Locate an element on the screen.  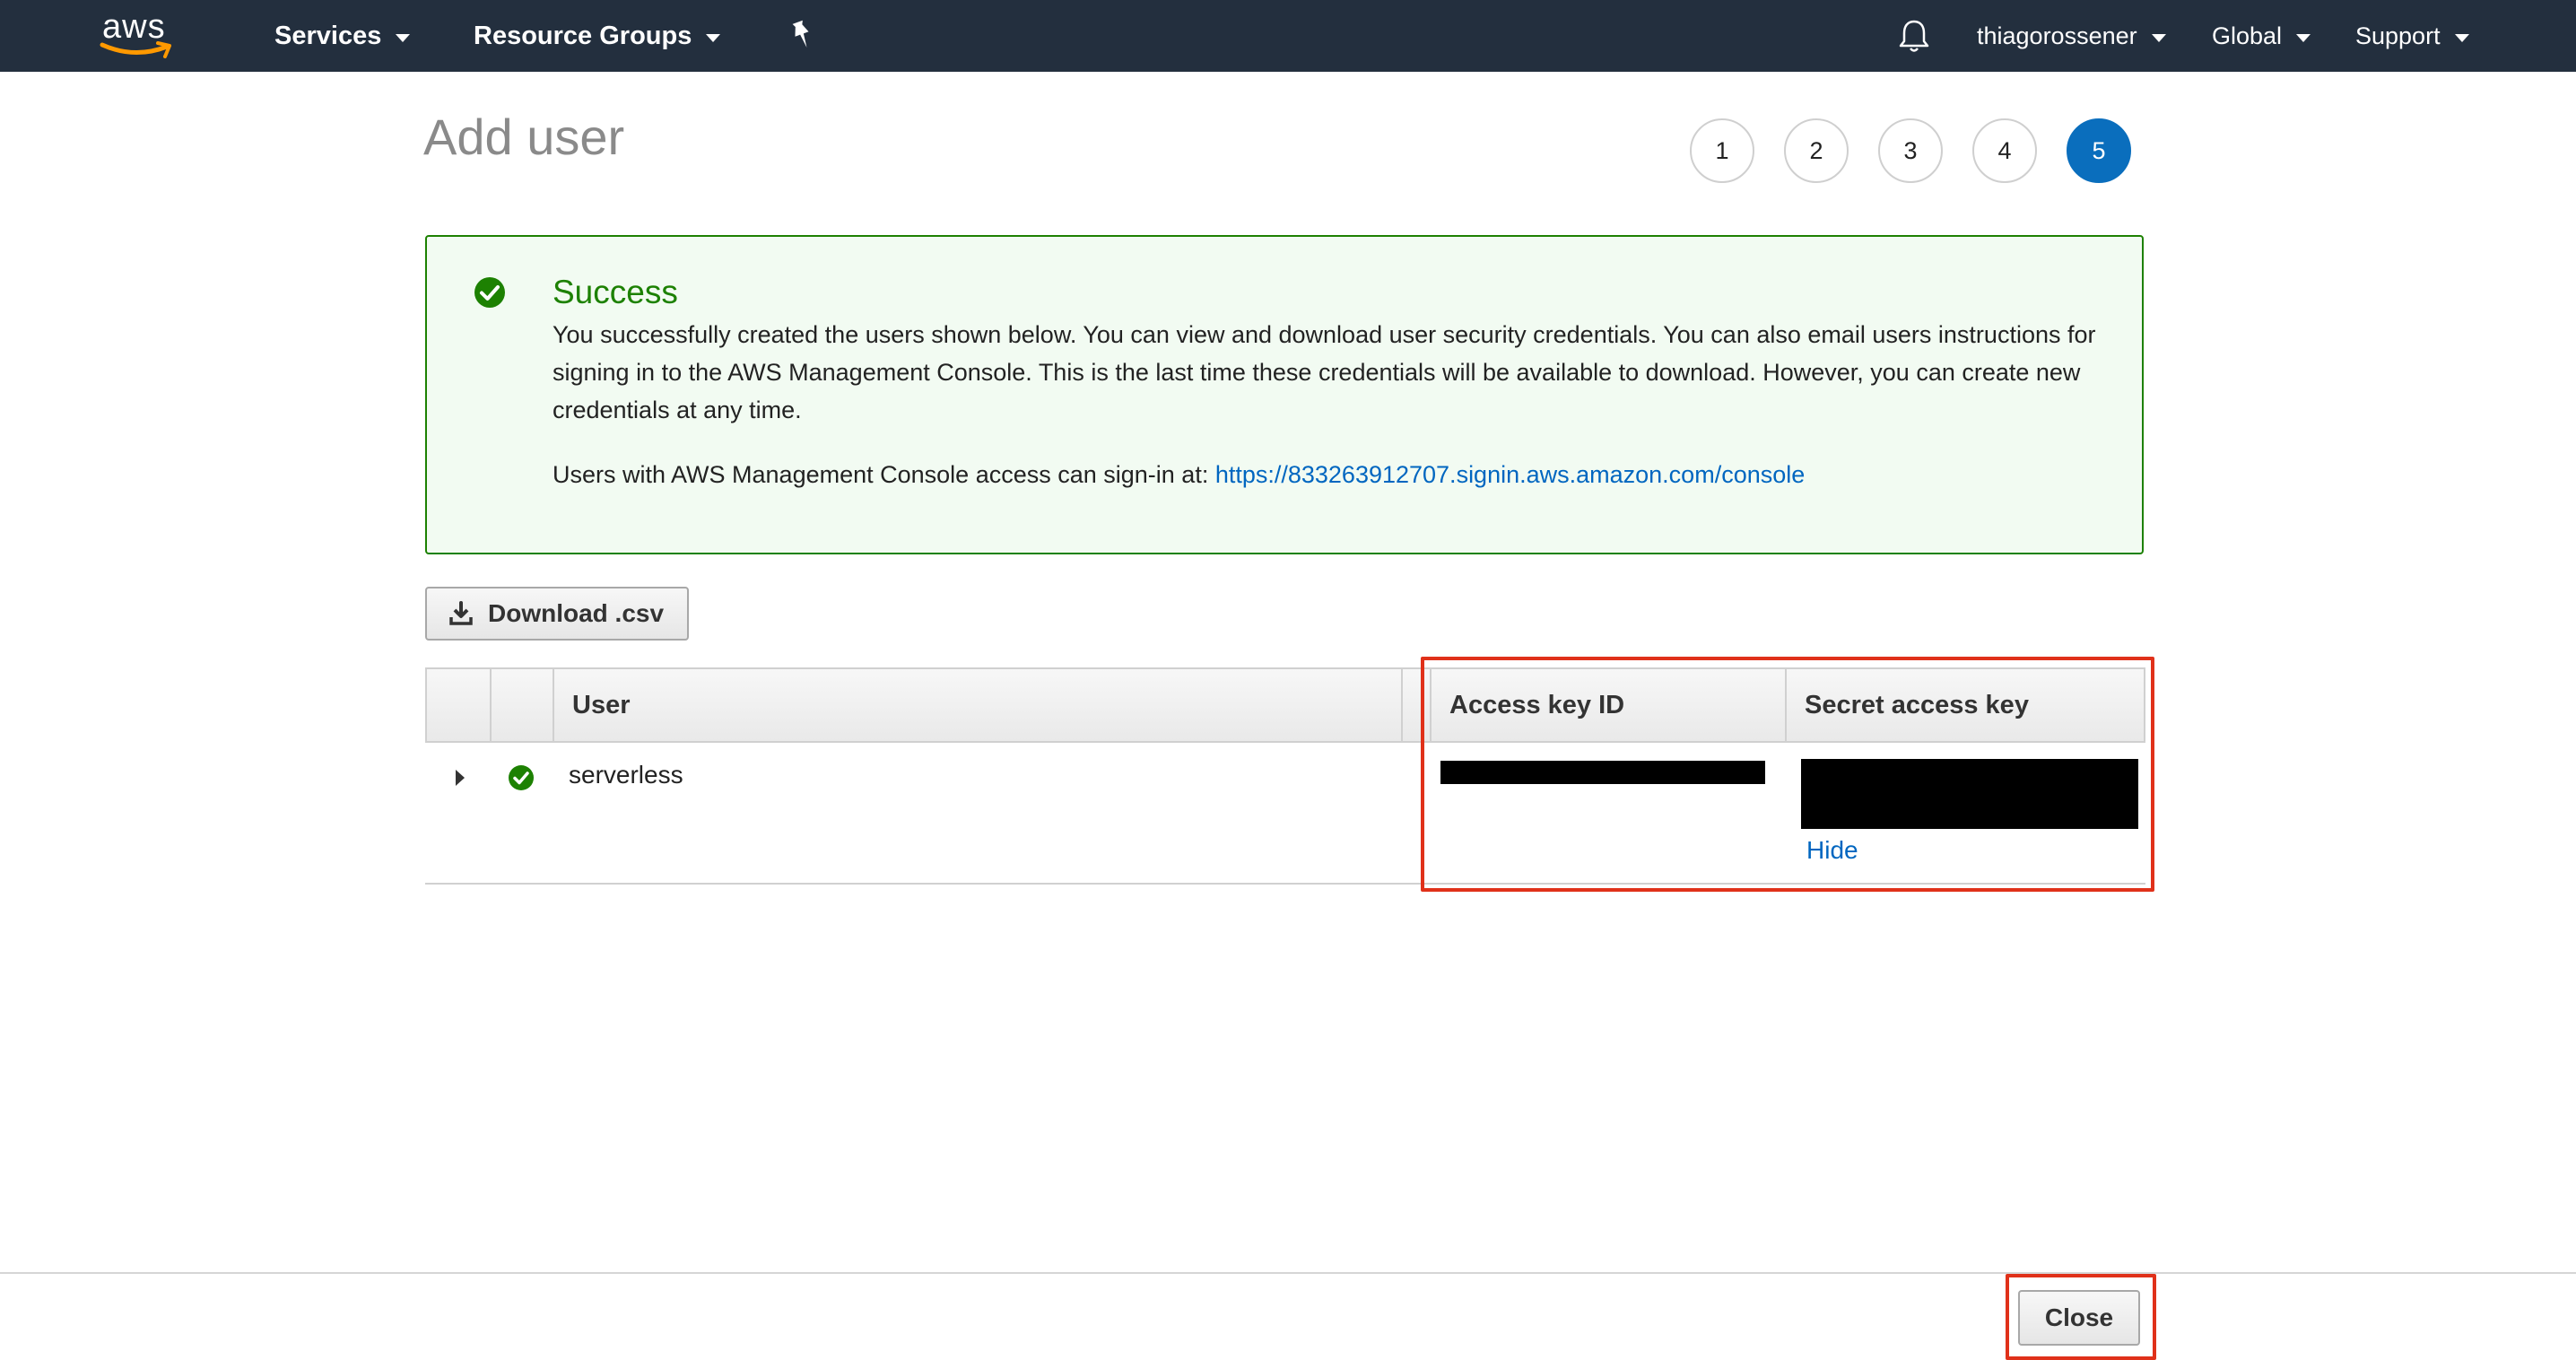
download-icon is located at coordinates (461, 613).